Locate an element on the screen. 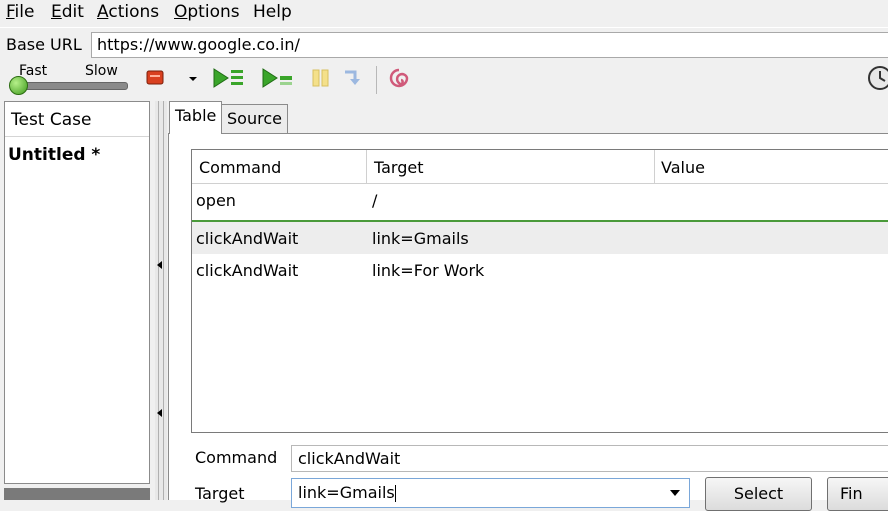 This screenshot has width=888, height=511. base-url-input: https://www.google.co.in/ is located at coordinates (489, 45).